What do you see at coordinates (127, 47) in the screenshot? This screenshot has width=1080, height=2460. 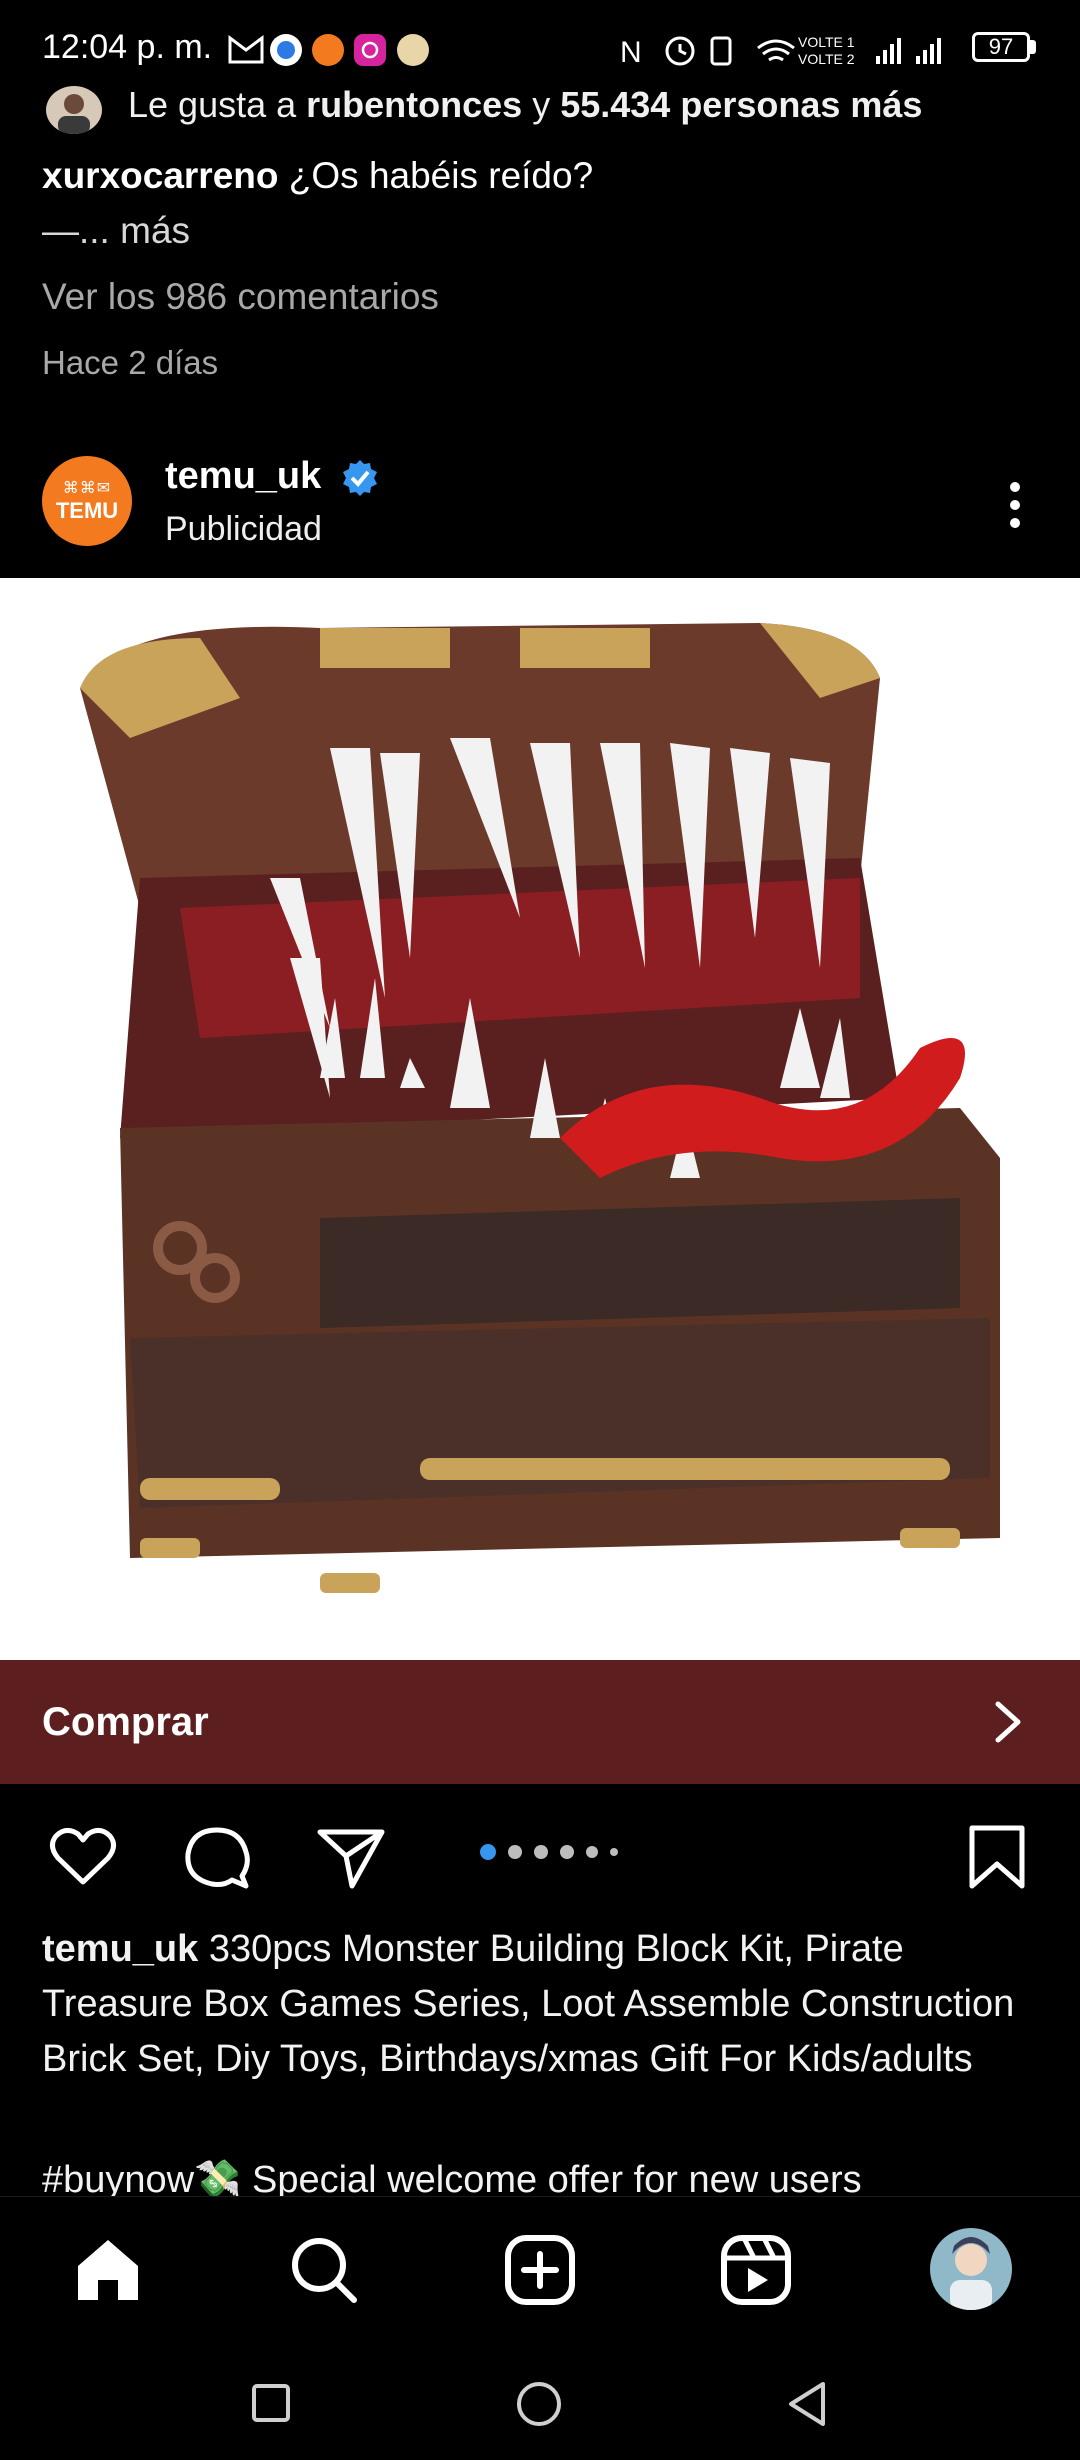 I see `status-time: 12:04 p. m.` at bounding box center [127, 47].